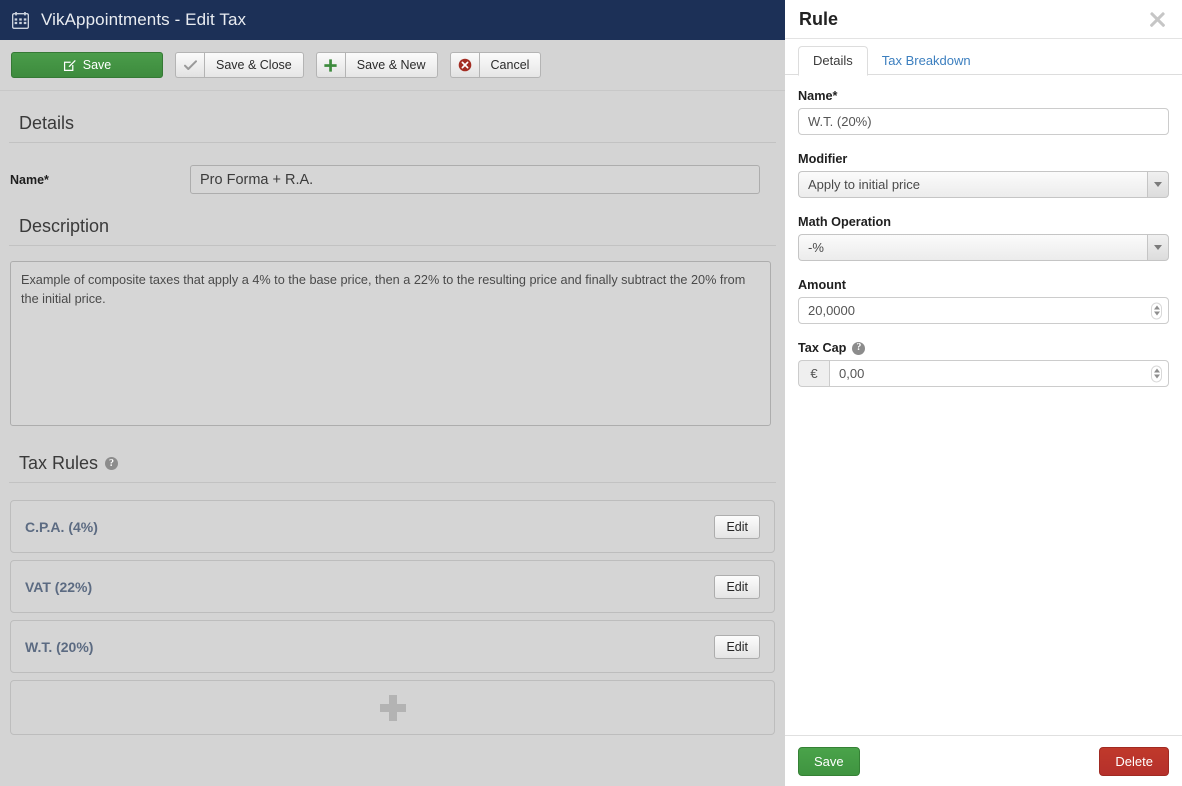 This screenshot has width=1182, height=786. What do you see at coordinates (392, 586) in the screenshot?
I see `table-row: VAT (22%) Edit` at bounding box center [392, 586].